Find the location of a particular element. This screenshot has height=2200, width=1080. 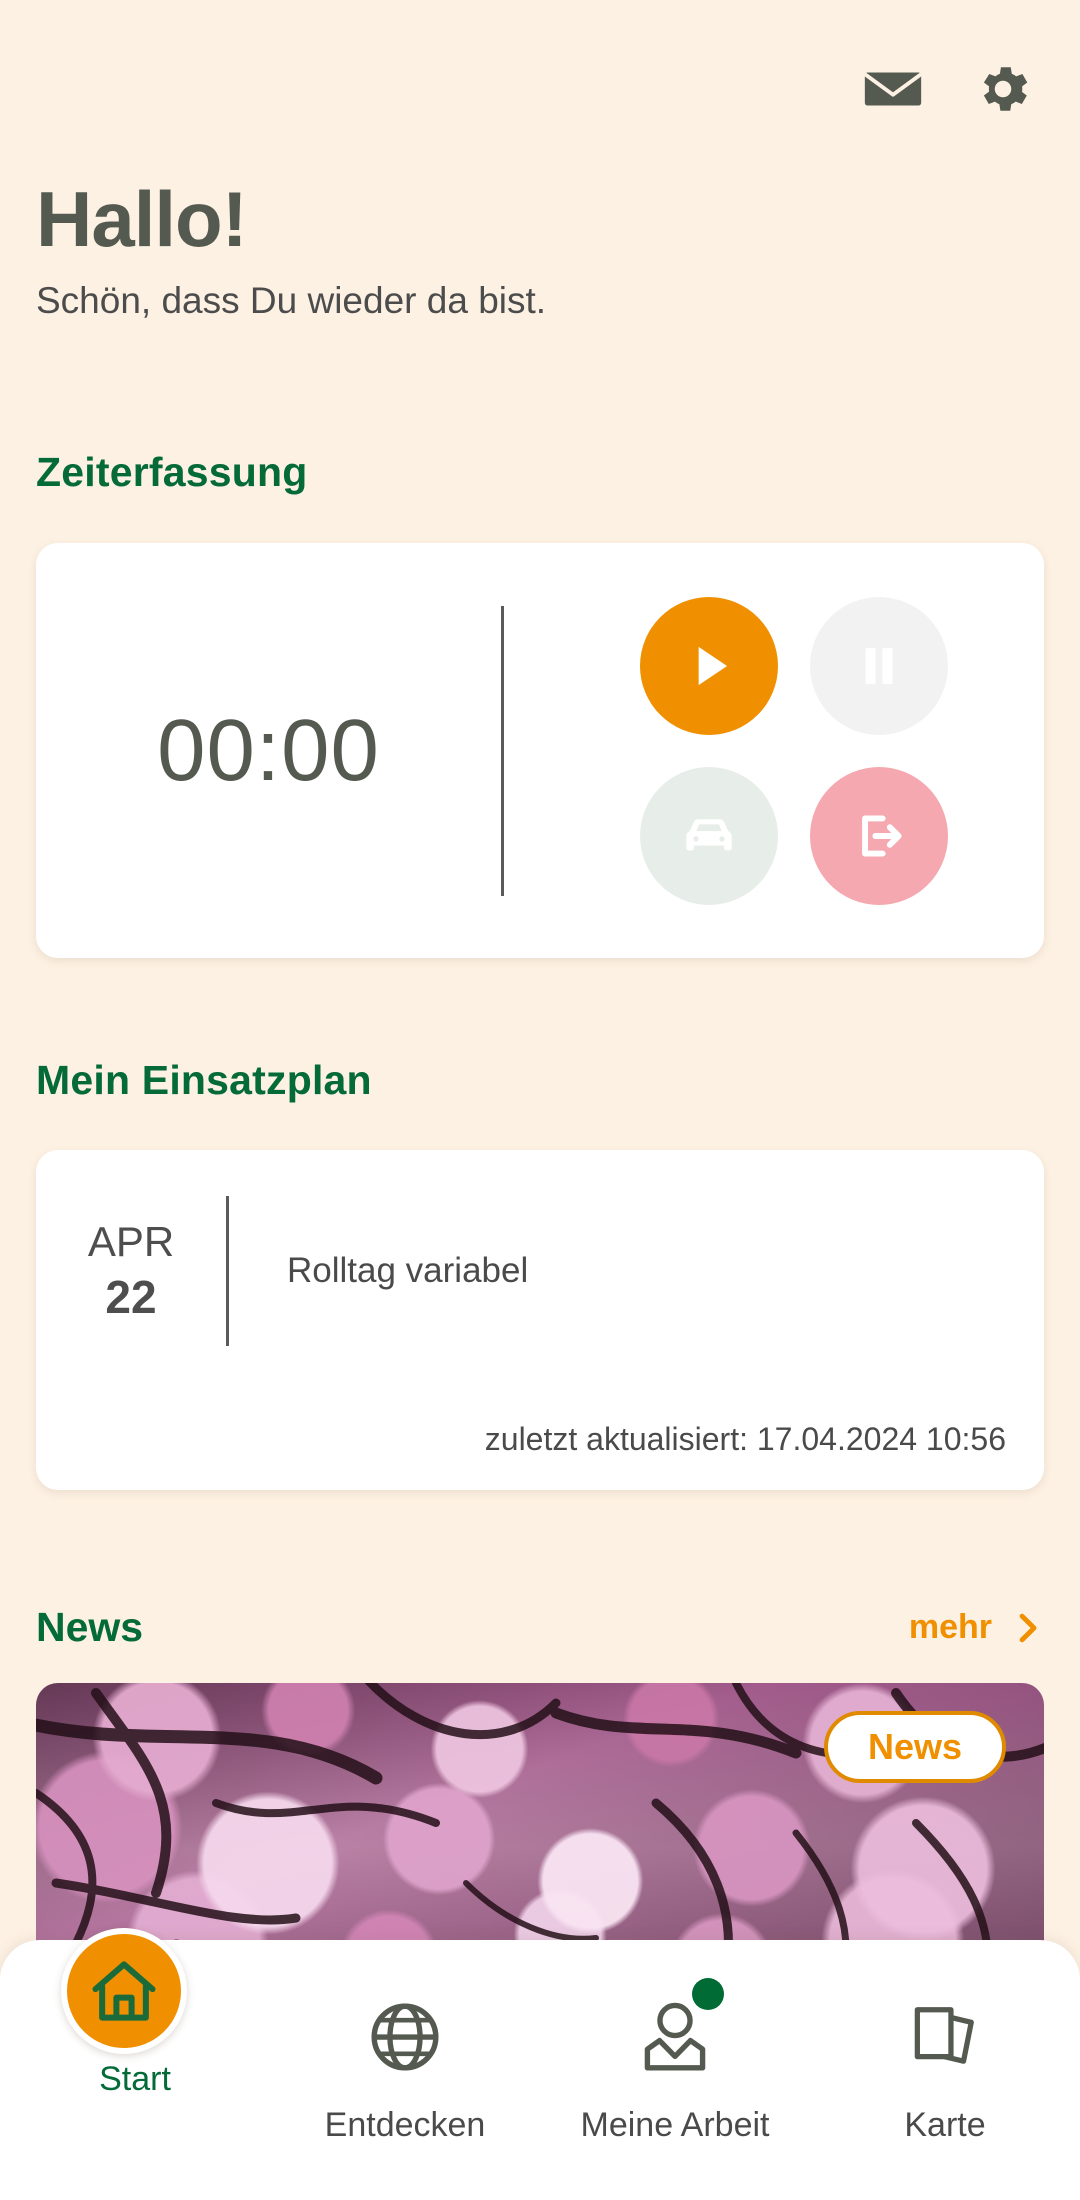

timer-value: 00:00 is located at coordinates (268, 750).